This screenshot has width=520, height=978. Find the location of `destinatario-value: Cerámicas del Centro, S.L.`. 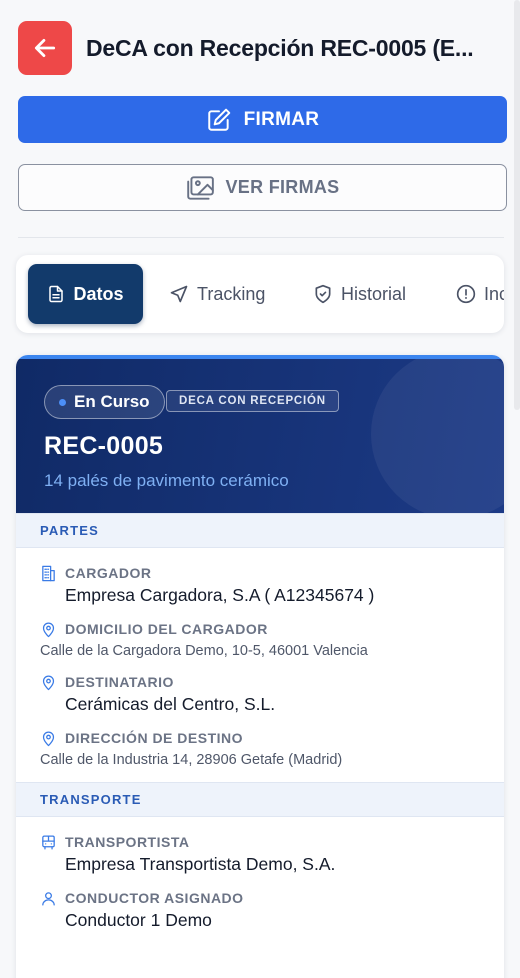

destinatario-value: Cerámicas del Centro, S.L. is located at coordinates (170, 704).